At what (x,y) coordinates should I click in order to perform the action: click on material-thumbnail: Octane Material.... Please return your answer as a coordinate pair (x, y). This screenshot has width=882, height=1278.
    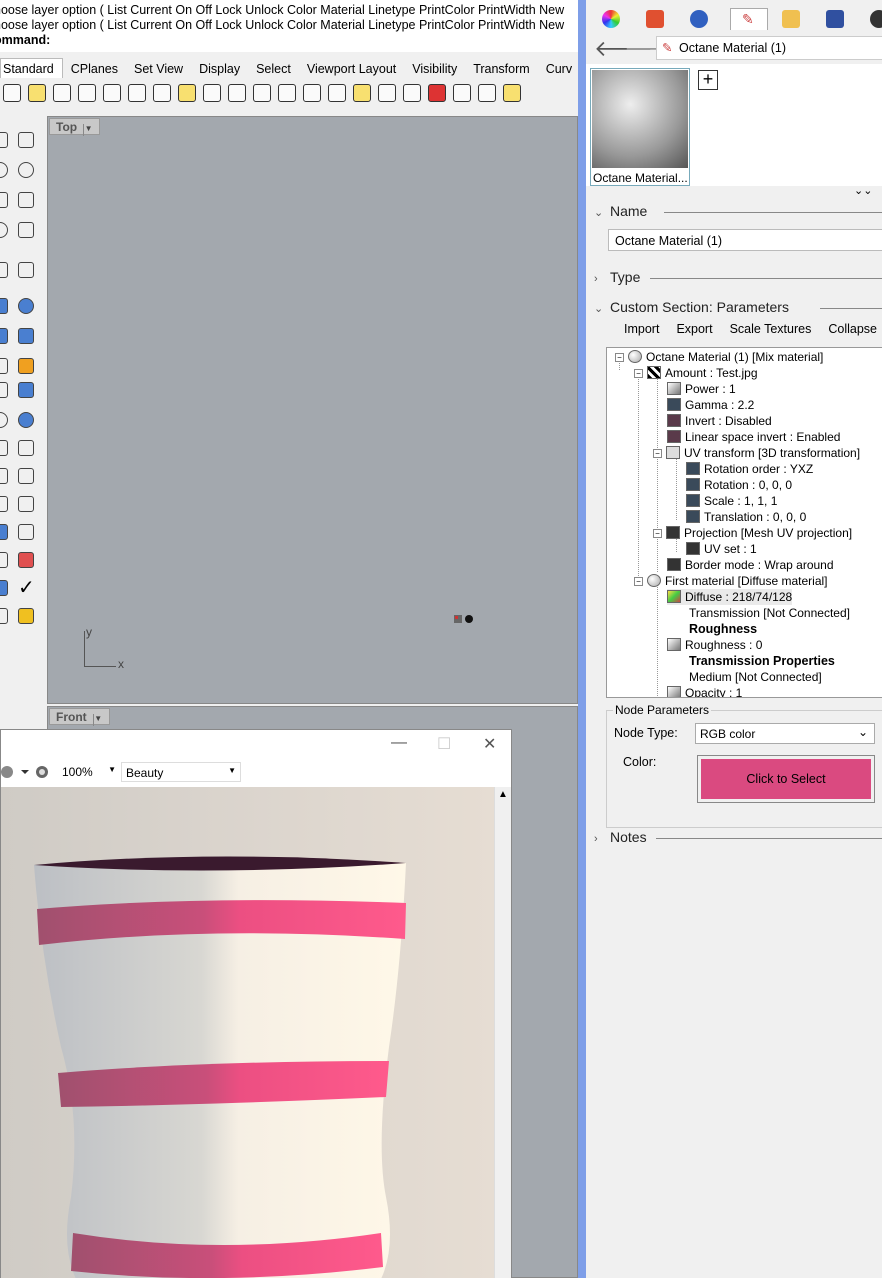
    Looking at the image, I should click on (640, 127).